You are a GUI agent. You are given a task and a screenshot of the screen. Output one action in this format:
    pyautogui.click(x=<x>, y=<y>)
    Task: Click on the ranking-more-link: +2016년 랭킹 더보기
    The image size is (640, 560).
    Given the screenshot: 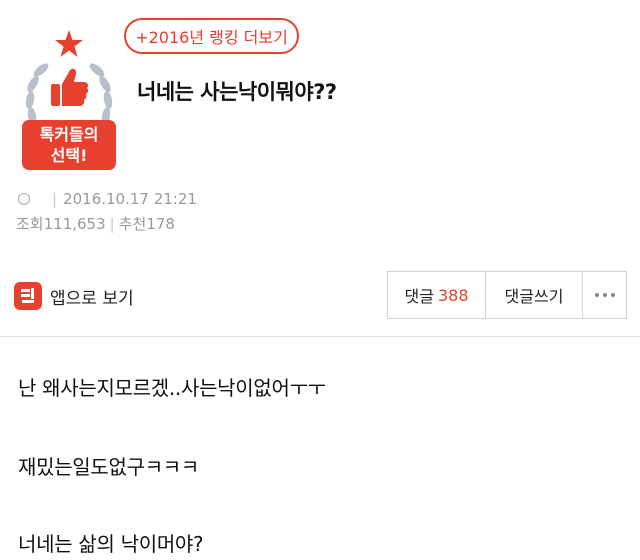 What is the action you would take?
    pyautogui.click(x=211, y=36)
    